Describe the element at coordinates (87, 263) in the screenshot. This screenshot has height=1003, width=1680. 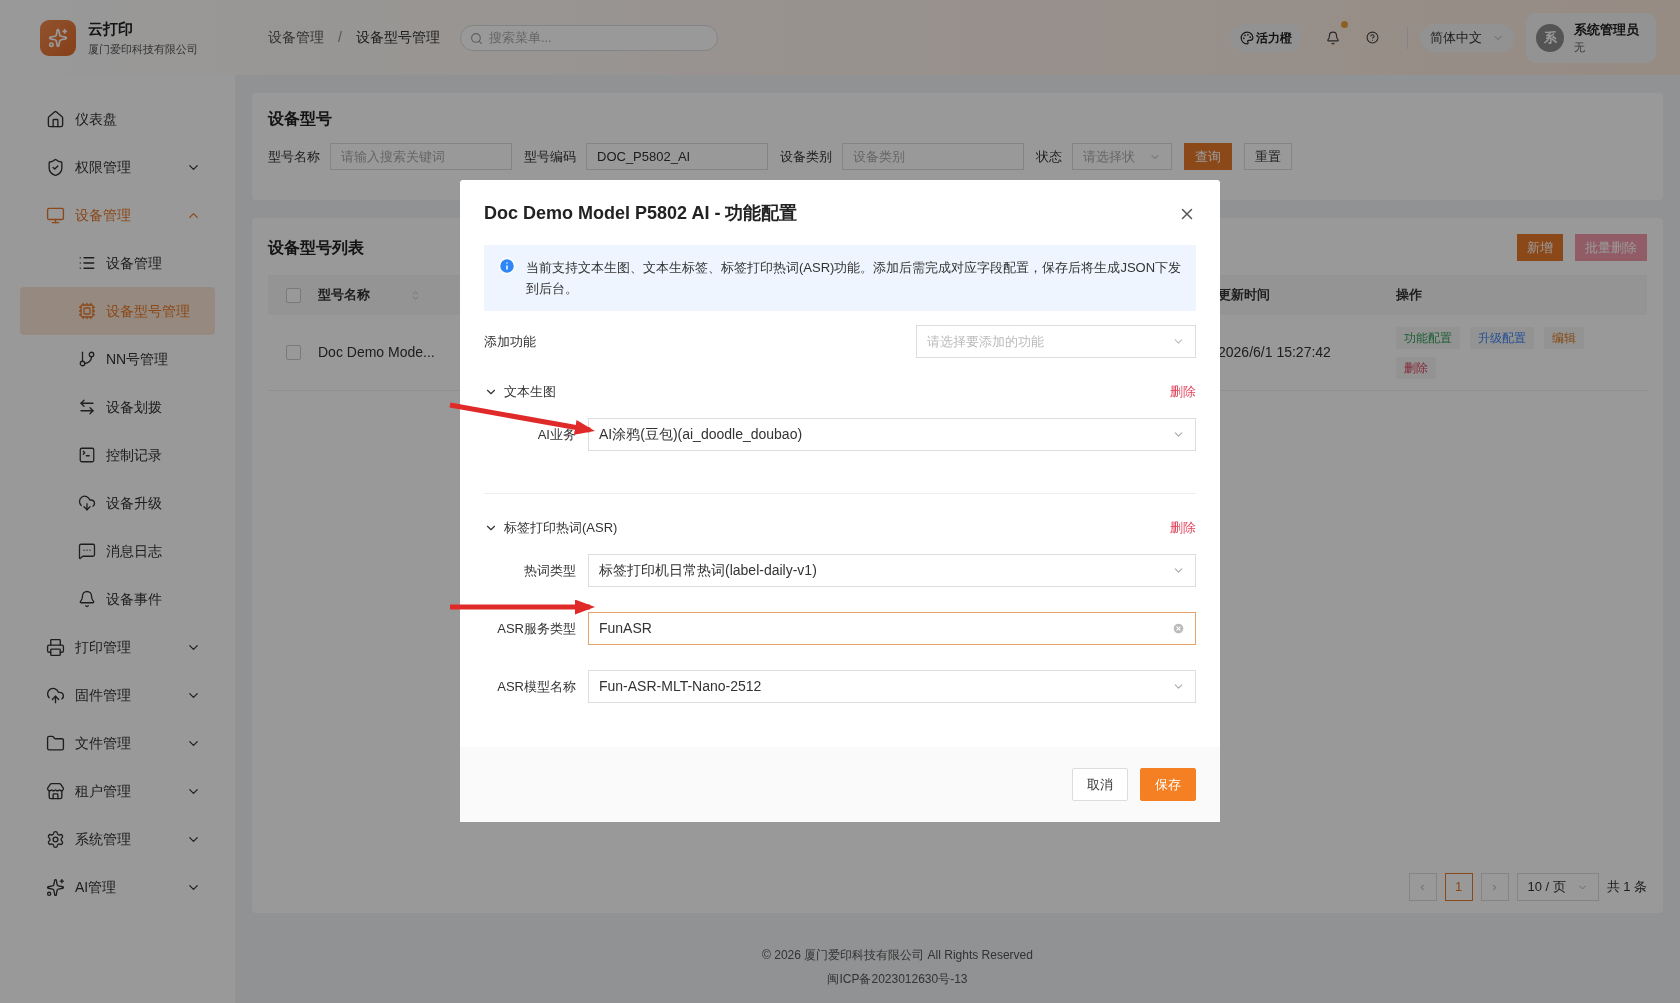
I see `list-icon` at that location.